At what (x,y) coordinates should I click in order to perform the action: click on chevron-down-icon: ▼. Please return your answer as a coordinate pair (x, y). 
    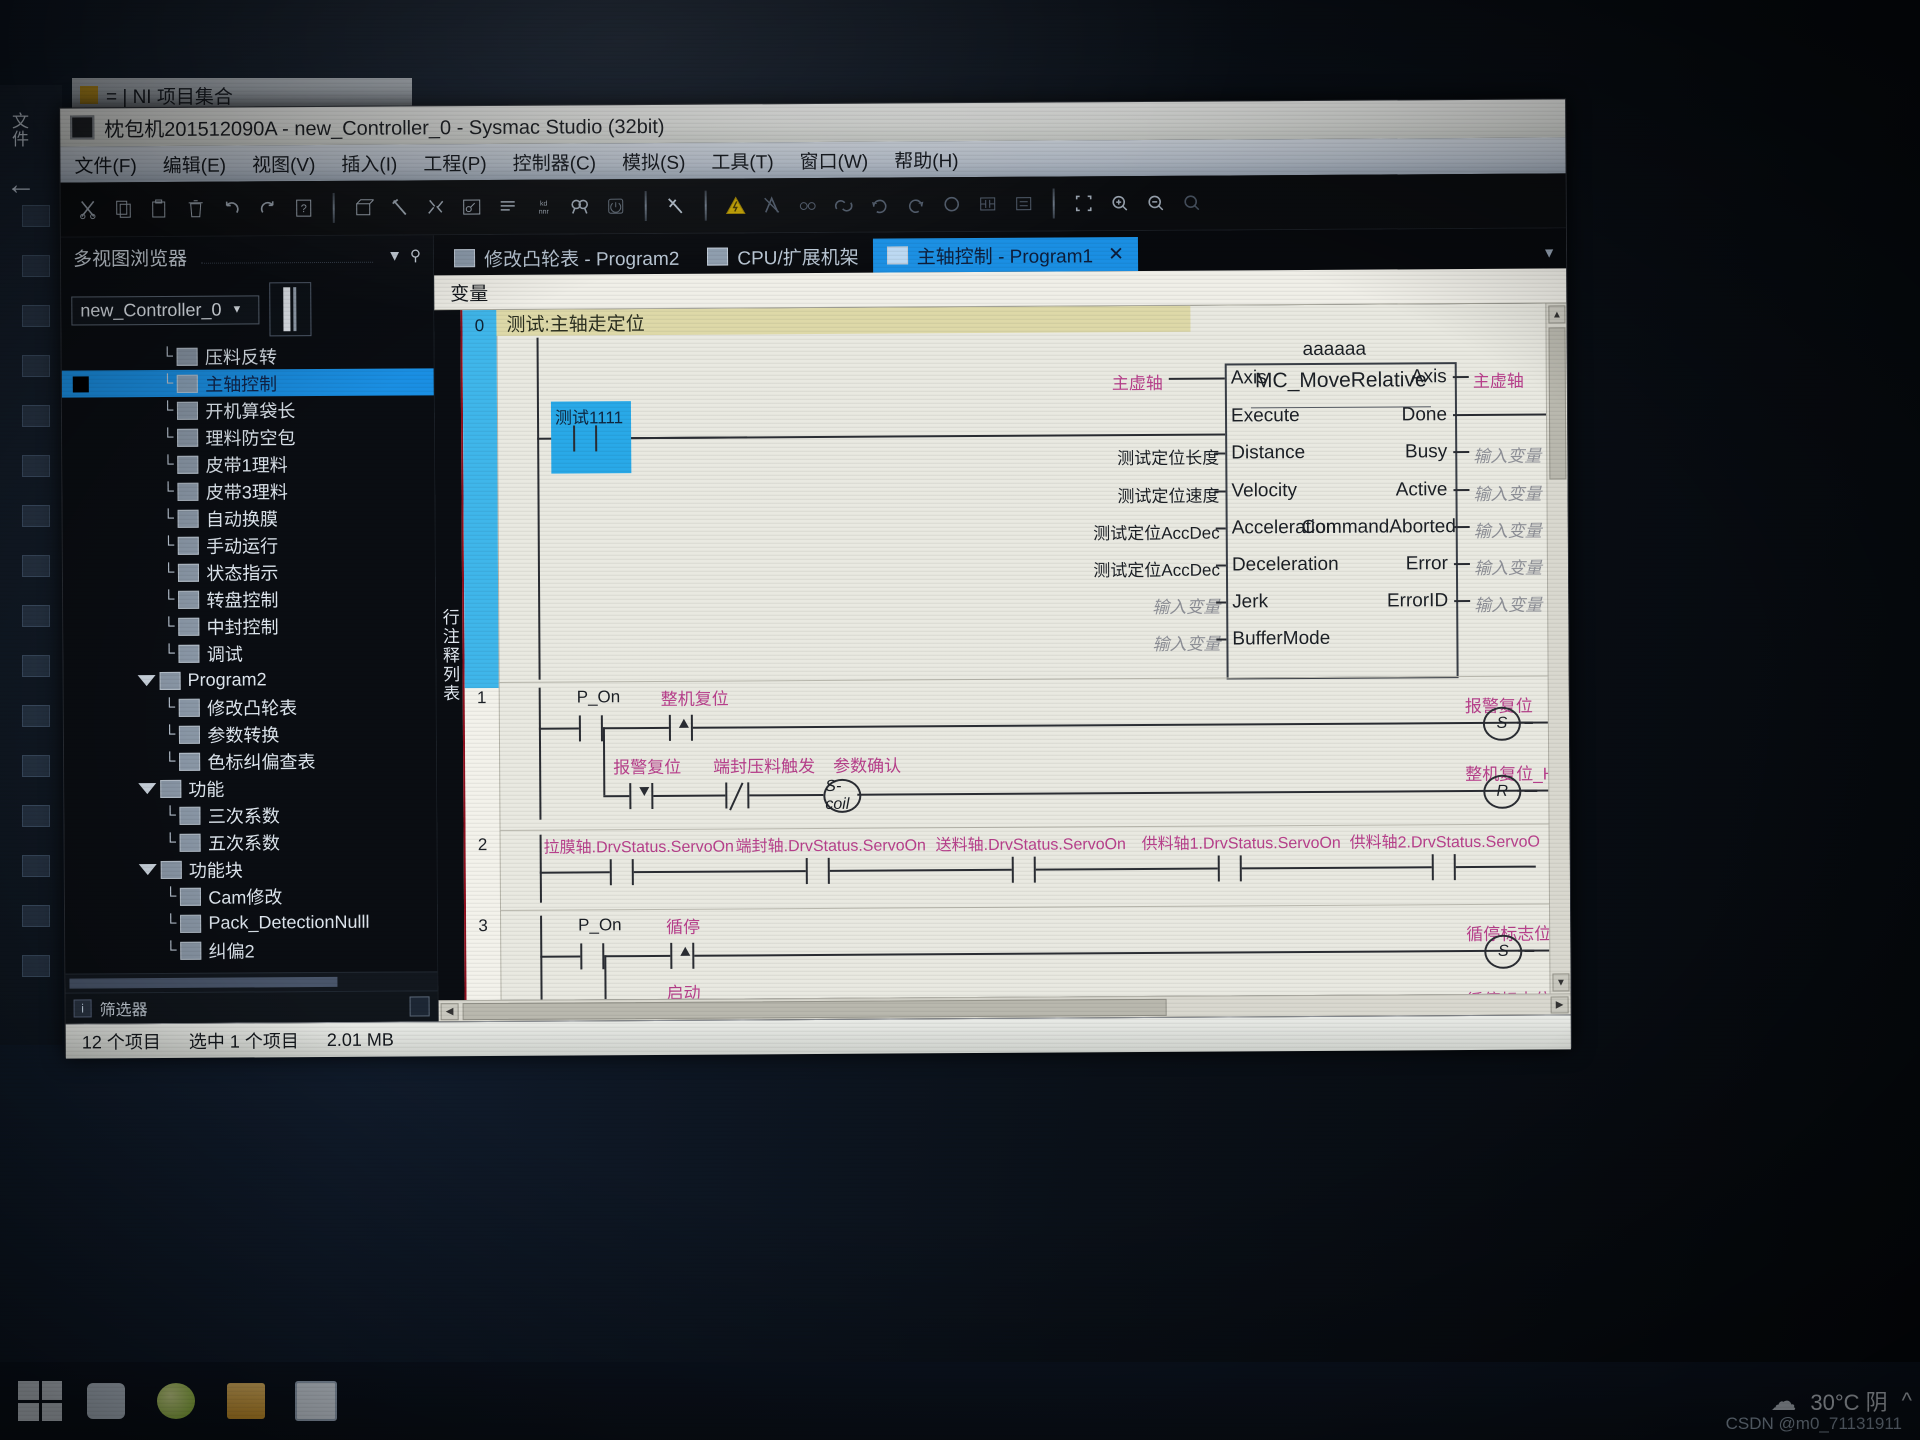
    Looking at the image, I should click on (394, 255).